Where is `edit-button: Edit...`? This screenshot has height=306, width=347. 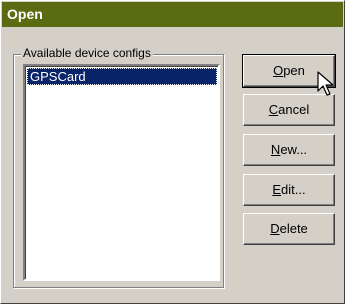
edit-button: Edit... is located at coordinates (289, 190).